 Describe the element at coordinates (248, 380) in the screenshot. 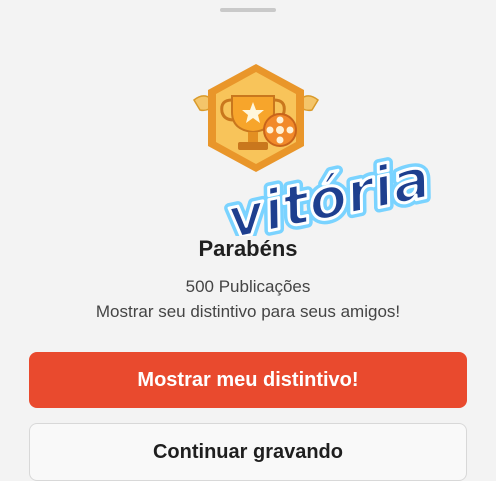

I see `show-badge-button: Mostrar meu distintivo!` at that location.